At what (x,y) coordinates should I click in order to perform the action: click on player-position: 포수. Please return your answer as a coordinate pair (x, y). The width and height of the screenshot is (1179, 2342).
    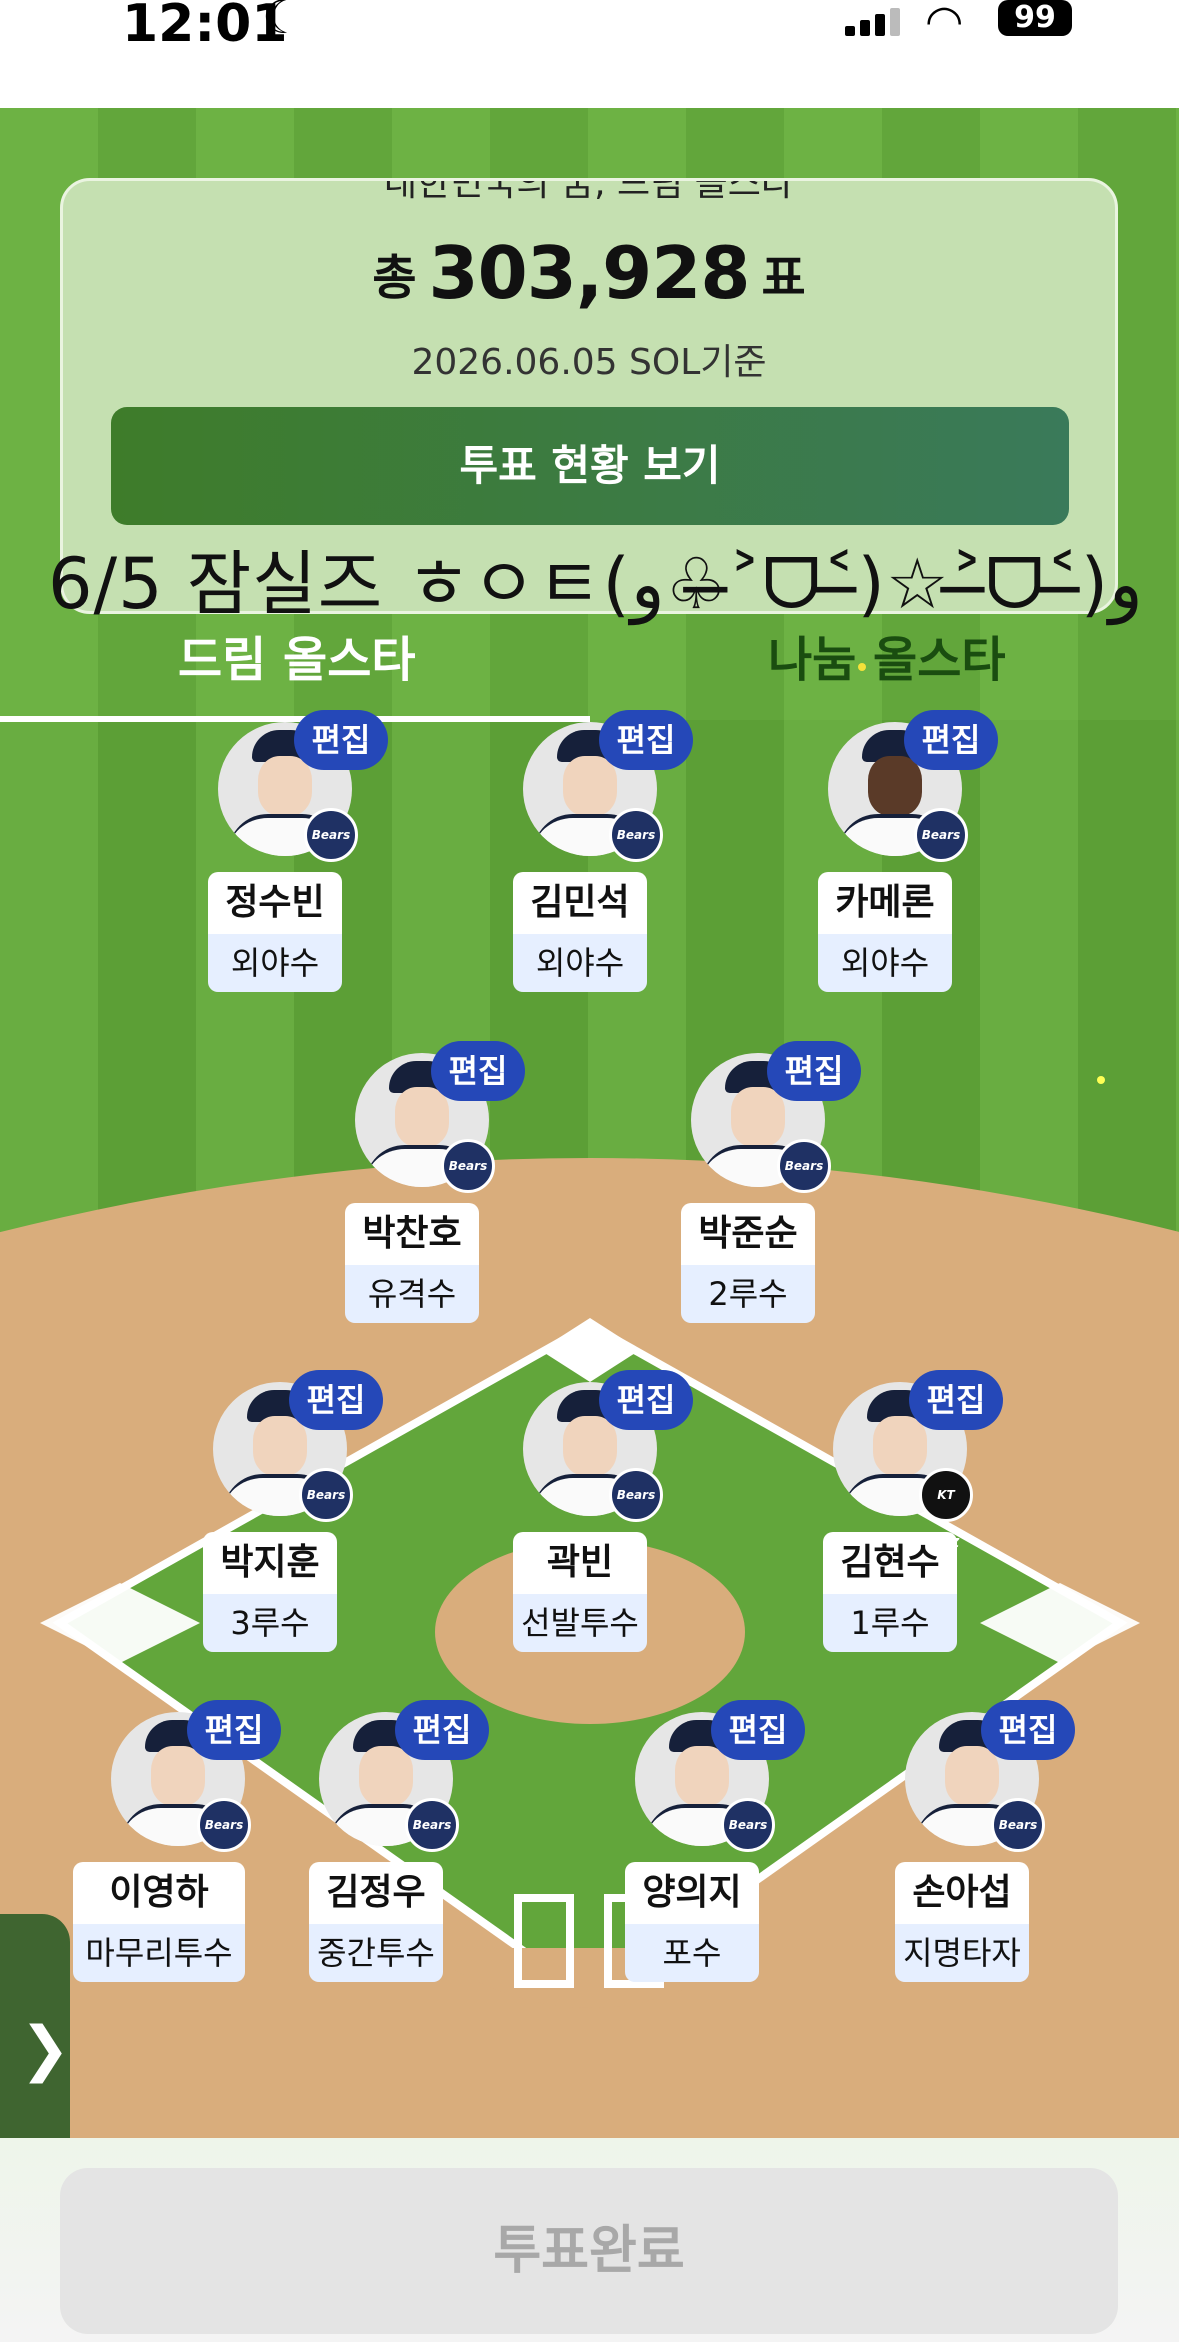
    Looking at the image, I should click on (692, 1953).